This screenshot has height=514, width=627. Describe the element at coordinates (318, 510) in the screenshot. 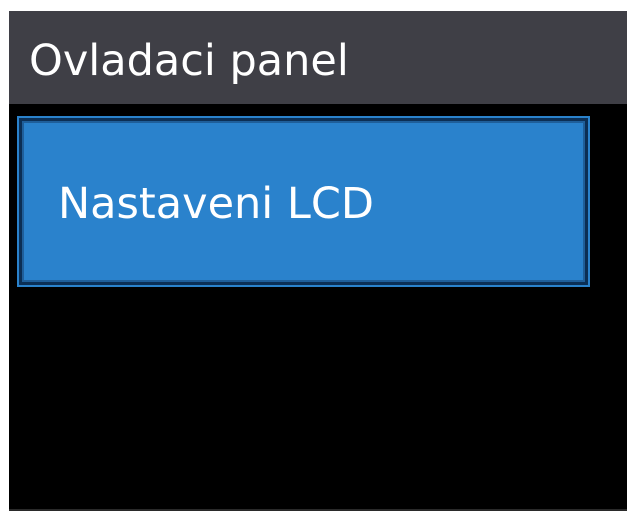

I see `screen-bottom-edge` at that location.